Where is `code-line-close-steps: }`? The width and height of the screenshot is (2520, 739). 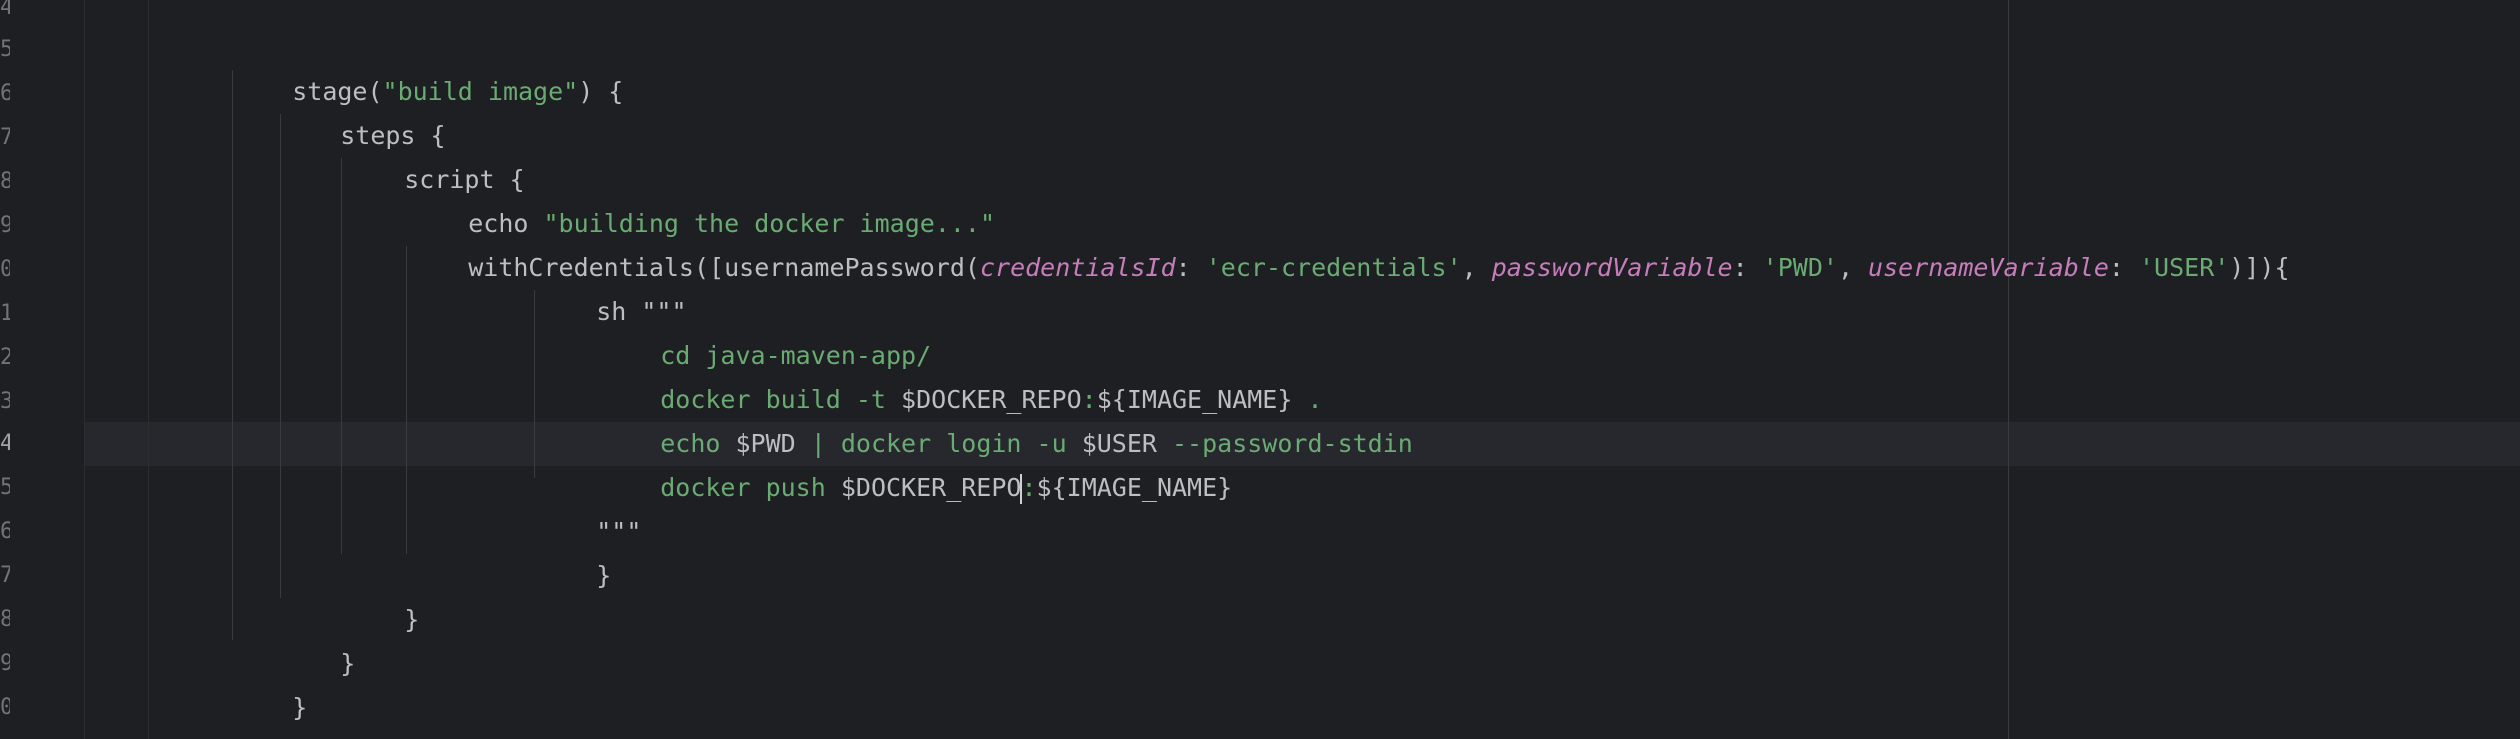
code-line-close-steps: } is located at coordinates (317, 638).